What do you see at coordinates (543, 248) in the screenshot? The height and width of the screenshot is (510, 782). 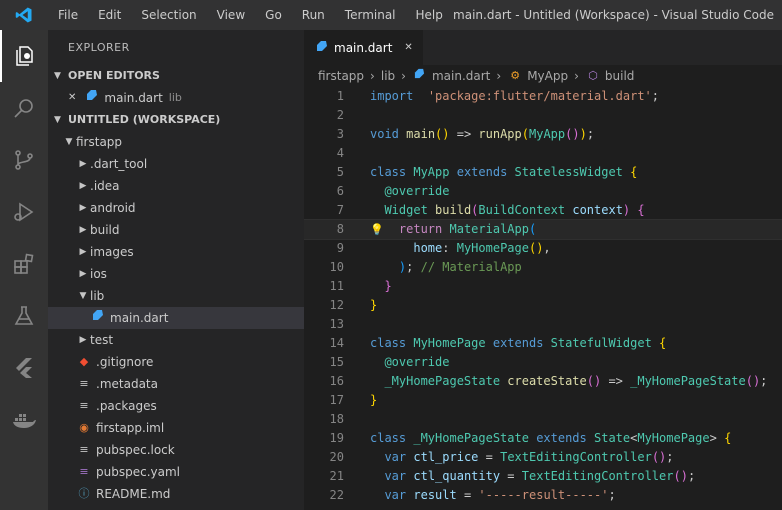 I see `code-line: 9 home: MyHomePage(),` at bounding box center [543, 248].